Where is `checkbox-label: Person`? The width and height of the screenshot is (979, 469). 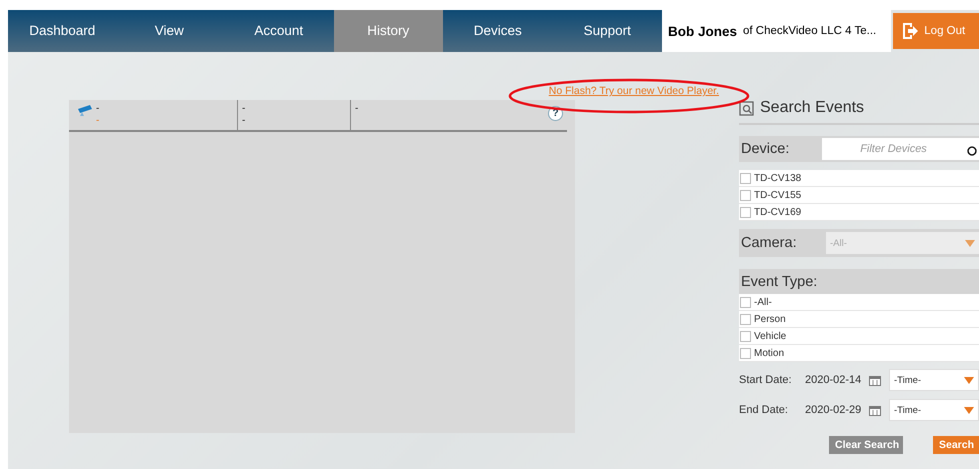 checkbox-label: Person is located at coordinates (770, 319).